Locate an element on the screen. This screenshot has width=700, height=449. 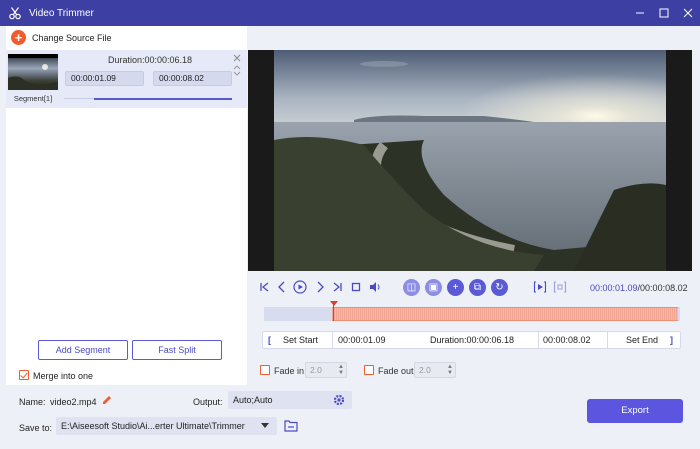
gear-icon is located at coordinates (339, 400).